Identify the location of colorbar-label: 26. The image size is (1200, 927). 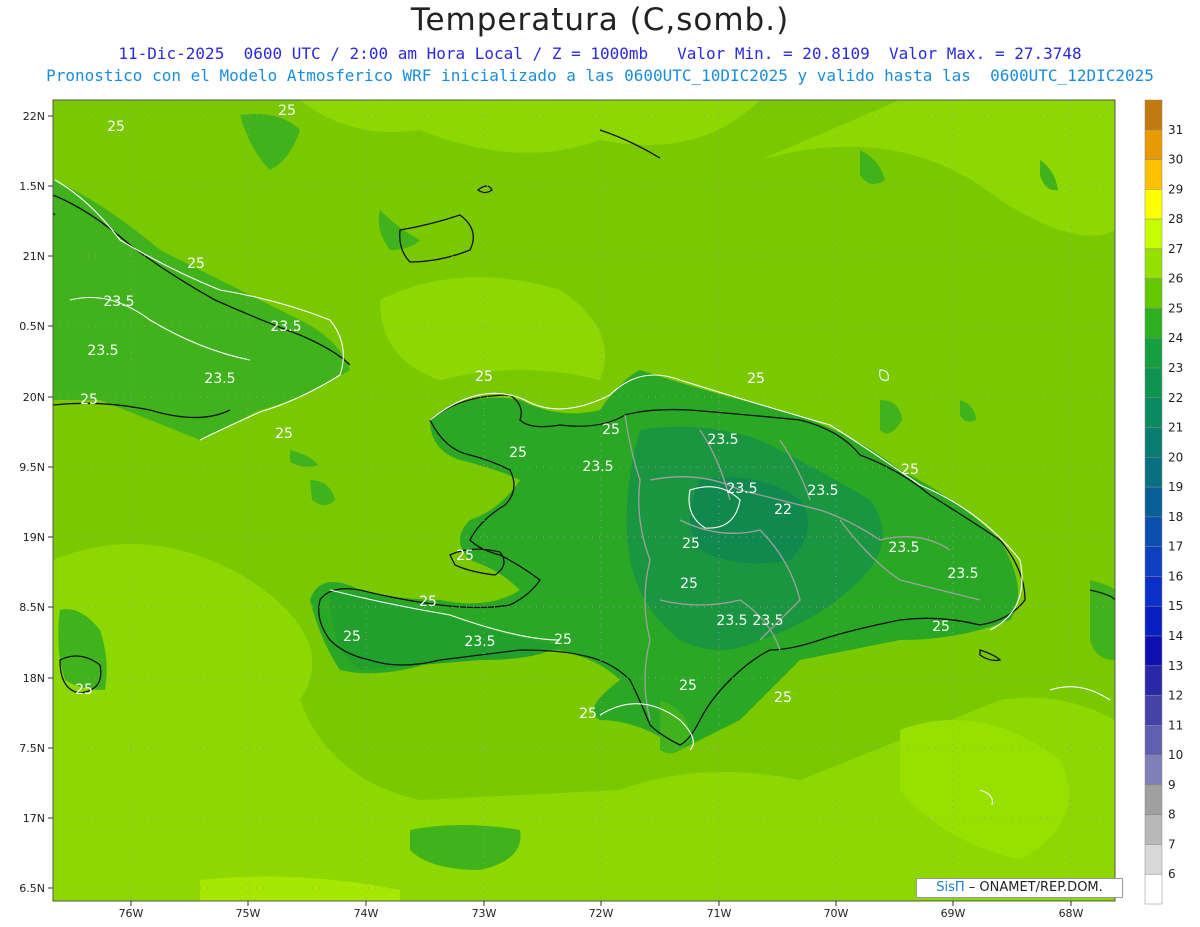
(1175, 279).